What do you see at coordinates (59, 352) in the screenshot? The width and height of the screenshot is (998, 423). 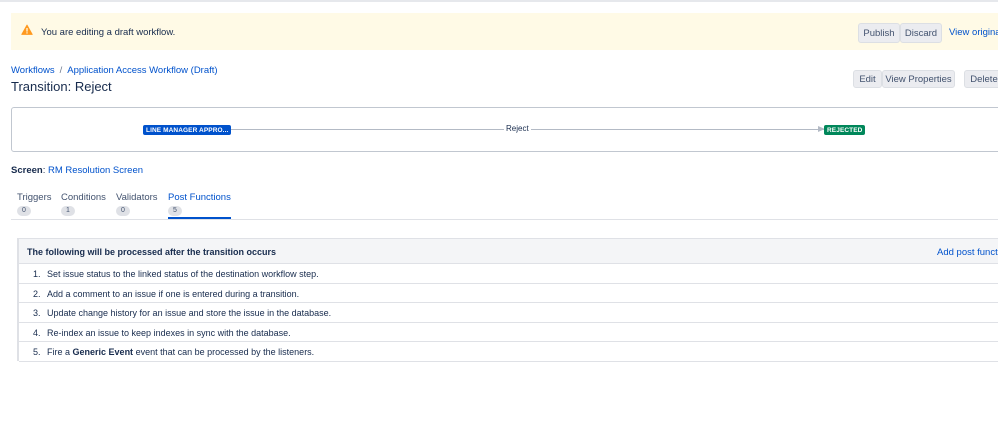 I see `row-text-prefix: Fire a` at bounding box center [59, 352].